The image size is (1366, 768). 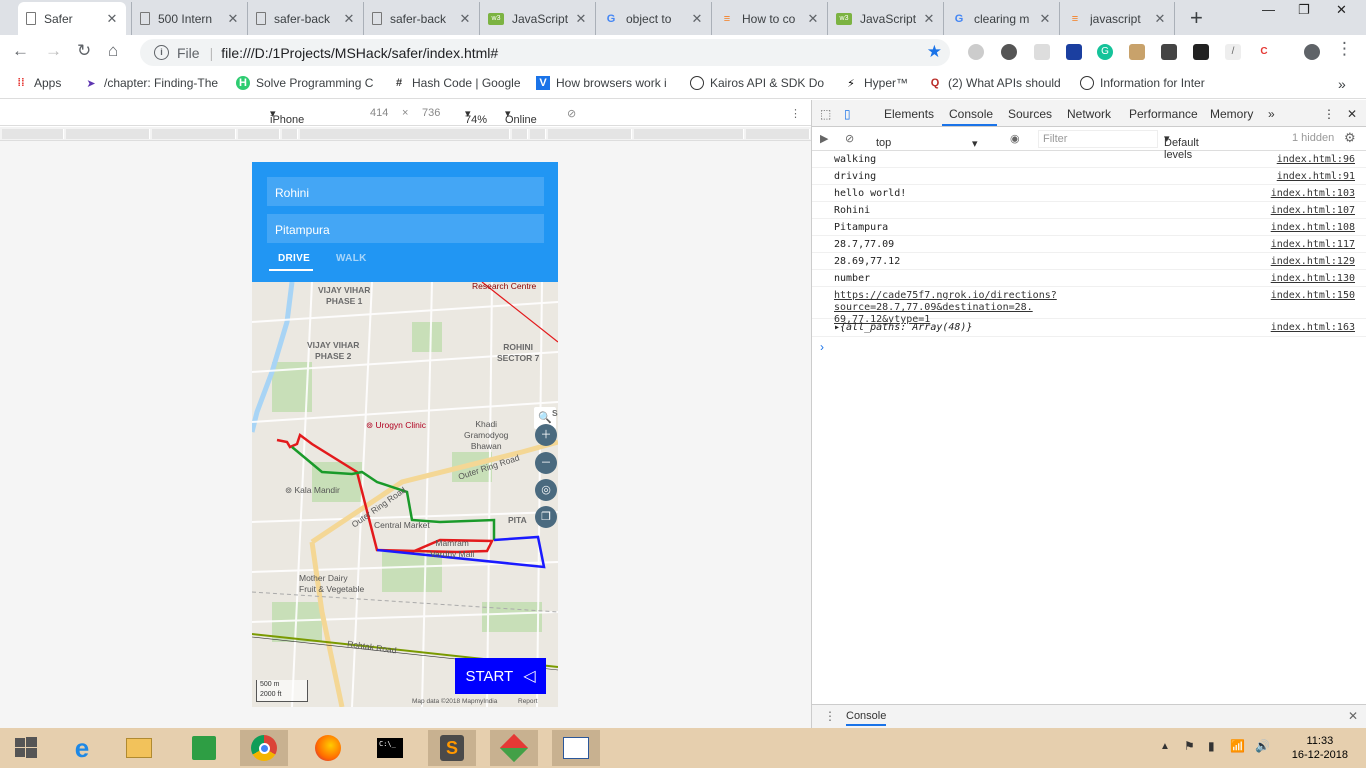 I want to click on source-input: Rohini, so click(x=405, y=191).